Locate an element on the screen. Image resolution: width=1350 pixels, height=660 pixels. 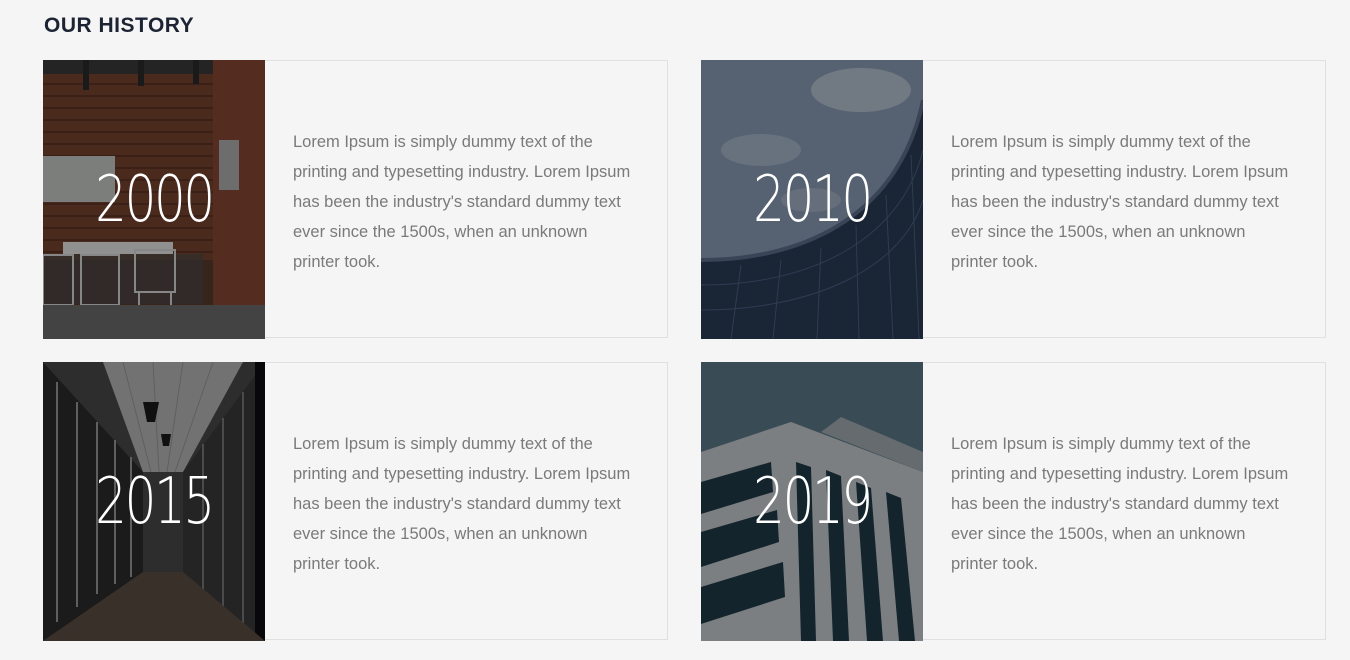
history-year: 2019 is located at coordinates (813, 501).